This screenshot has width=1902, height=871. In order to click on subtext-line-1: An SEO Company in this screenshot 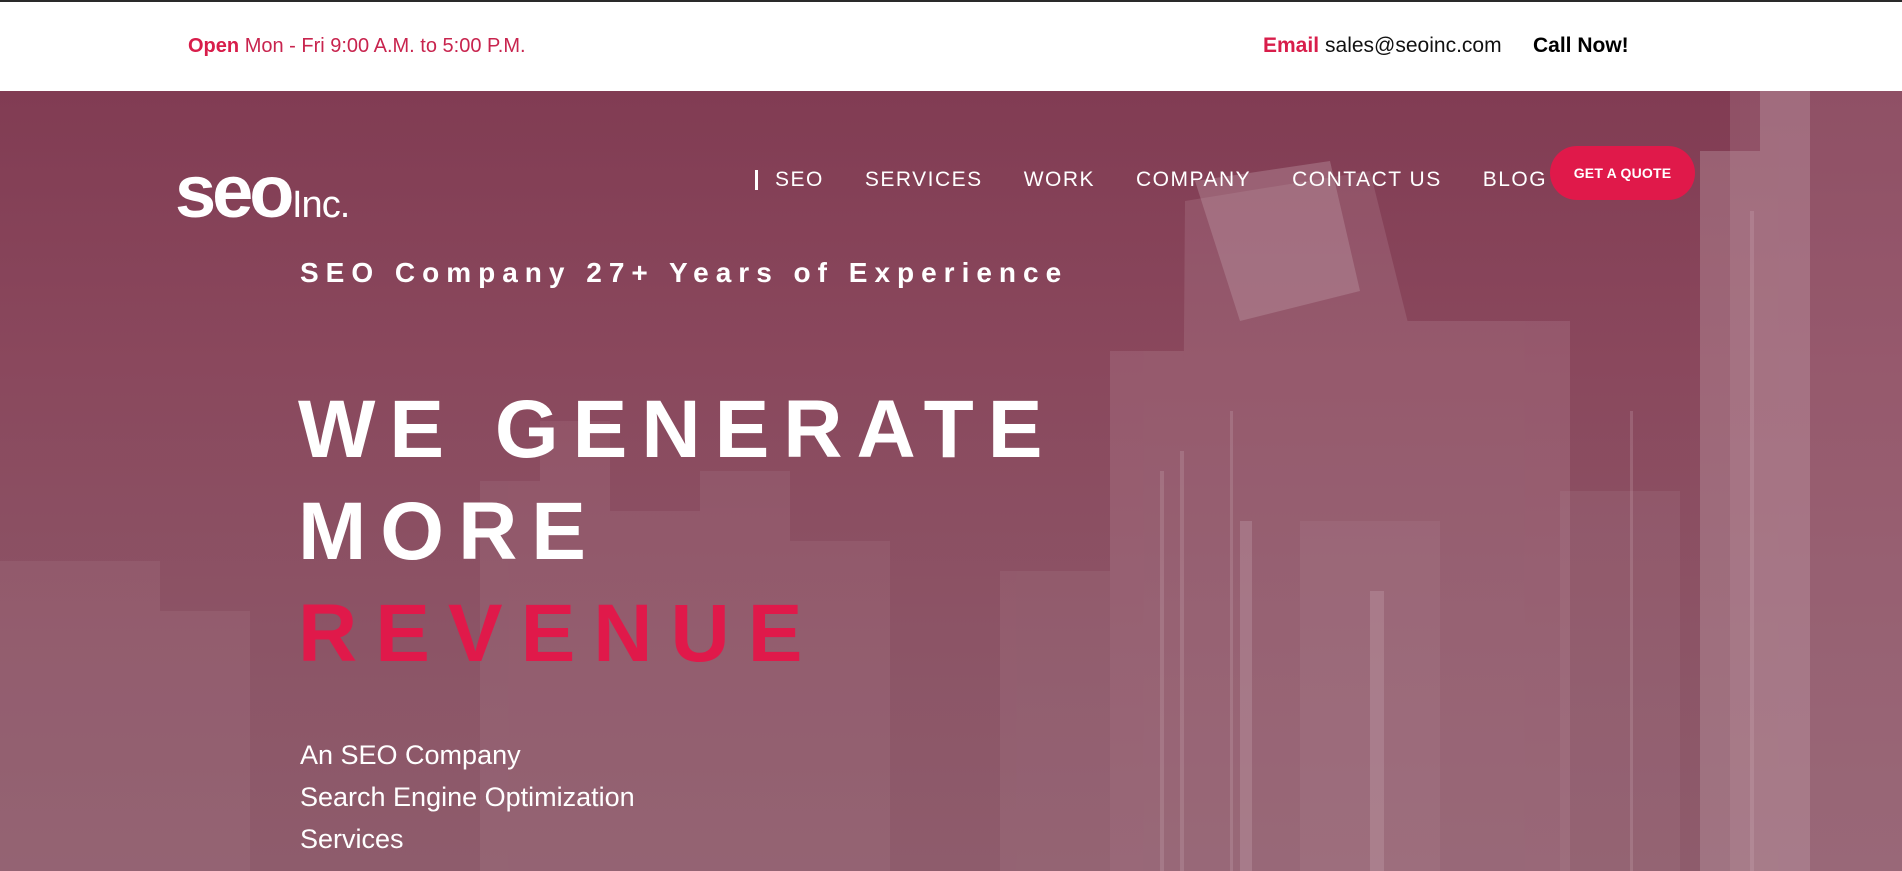, I will do `click(410, 755)`.